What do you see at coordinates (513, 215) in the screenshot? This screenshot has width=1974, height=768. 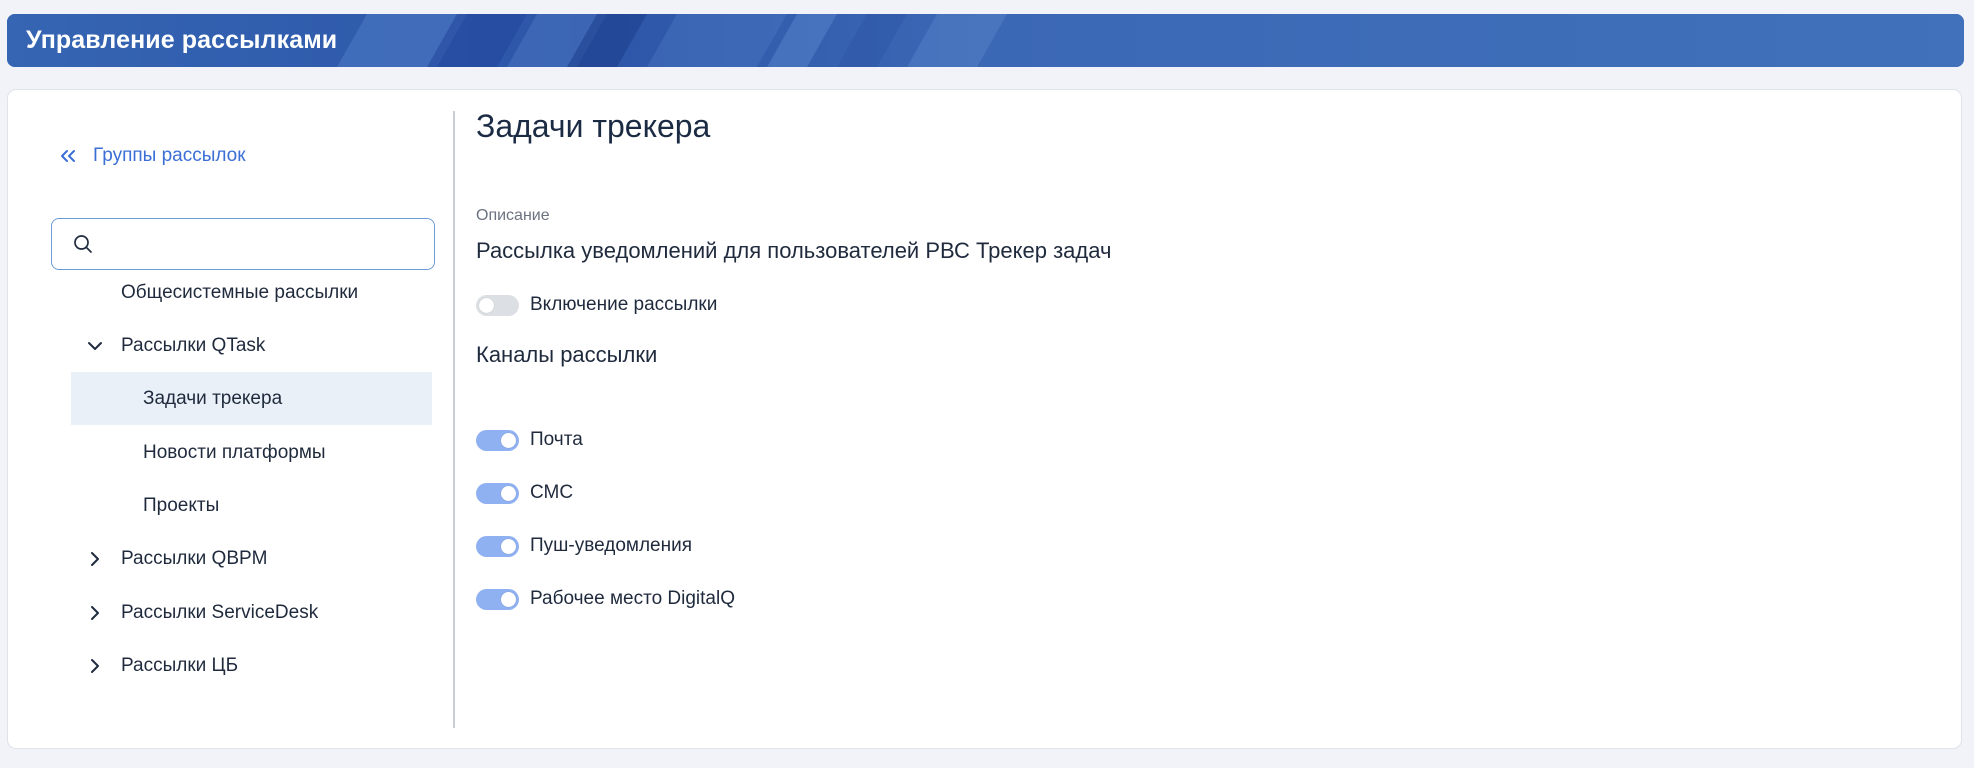 I see `description-label: Описание` at bounding box center [513, 215].